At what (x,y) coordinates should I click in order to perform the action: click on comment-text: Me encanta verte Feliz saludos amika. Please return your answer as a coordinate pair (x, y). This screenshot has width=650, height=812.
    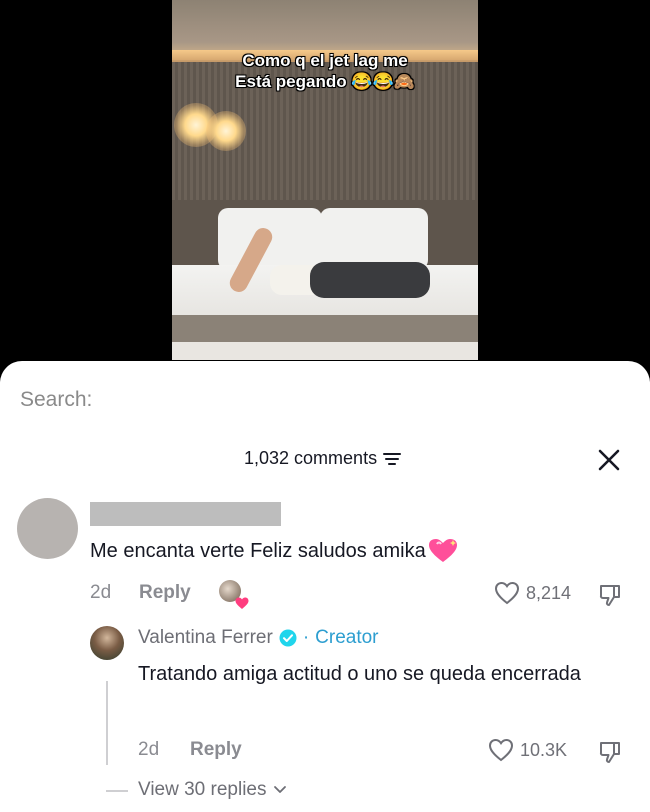
    Looking at the image, I should click on (274, 551).